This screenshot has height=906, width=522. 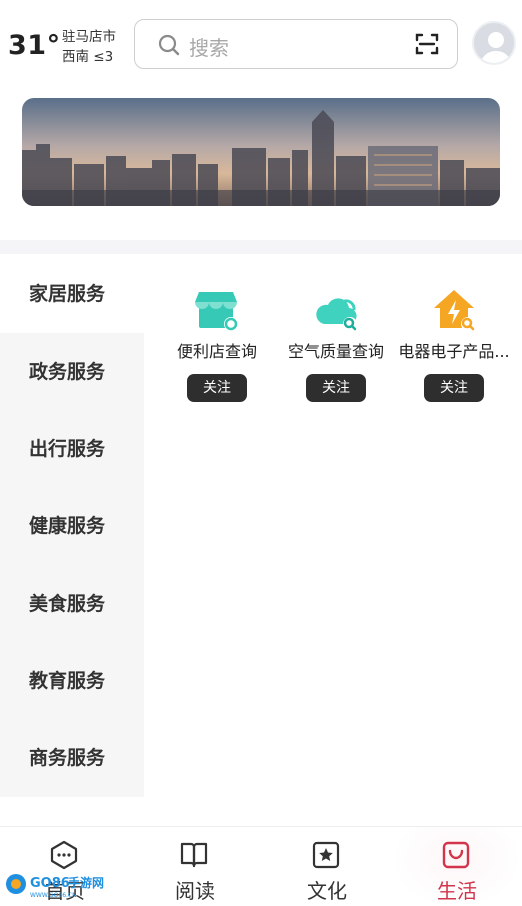 What do you see at coordinates (72, 372) in the screenshot?
I see `category-government-service: 政务服务` at bounding box center [72, 372].